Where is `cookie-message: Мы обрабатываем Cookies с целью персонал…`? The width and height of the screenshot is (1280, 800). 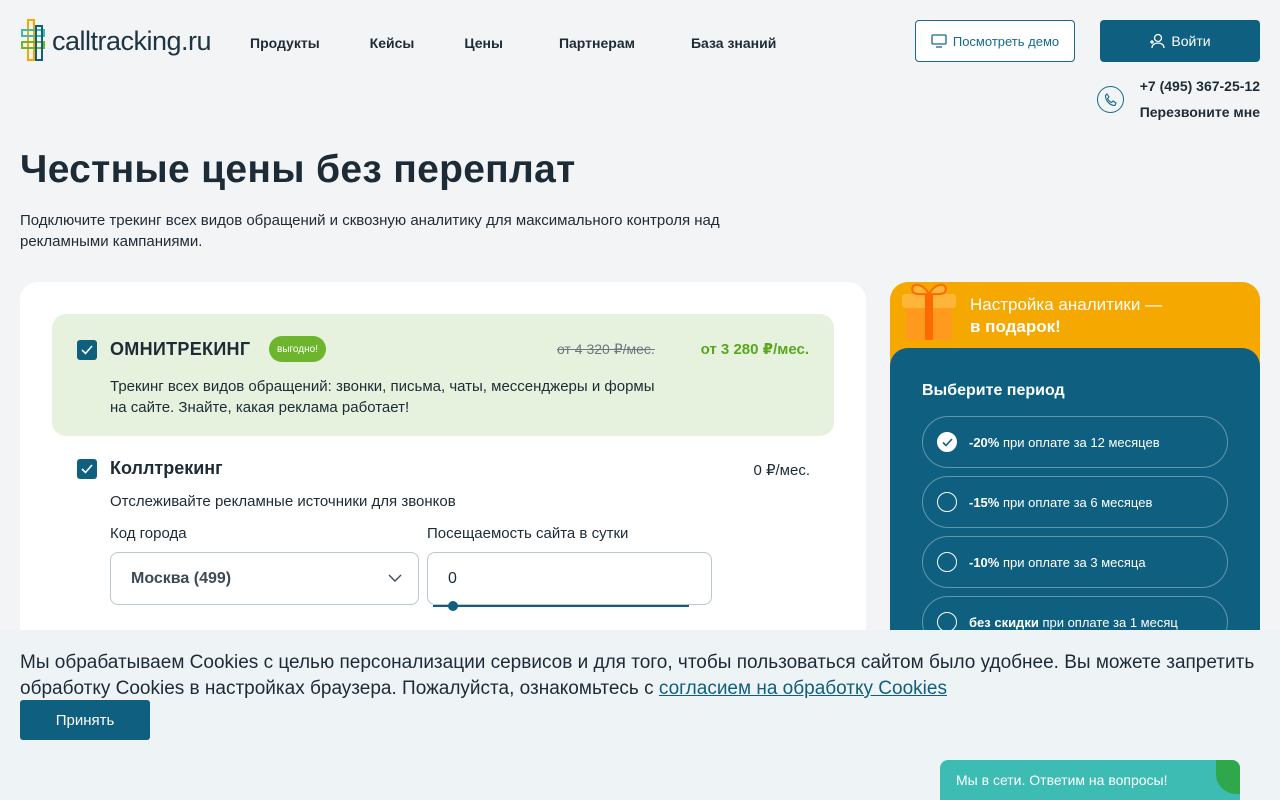 cookie-message: Мы обрабатываем Cookies с целью персонал… is located at coordinates (637, 675).